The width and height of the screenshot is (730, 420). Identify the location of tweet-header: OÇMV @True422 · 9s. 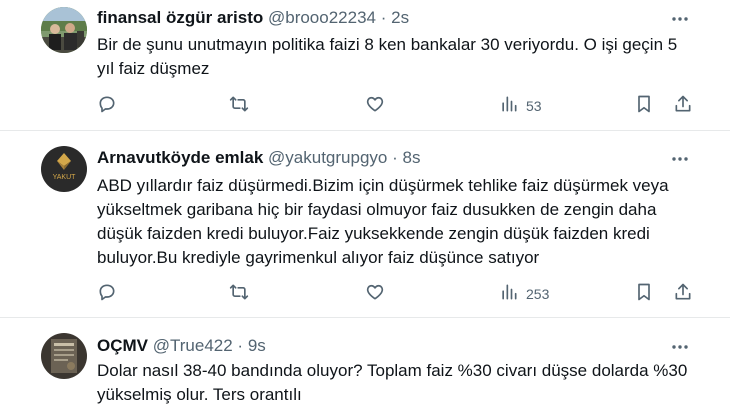
(181, 346).